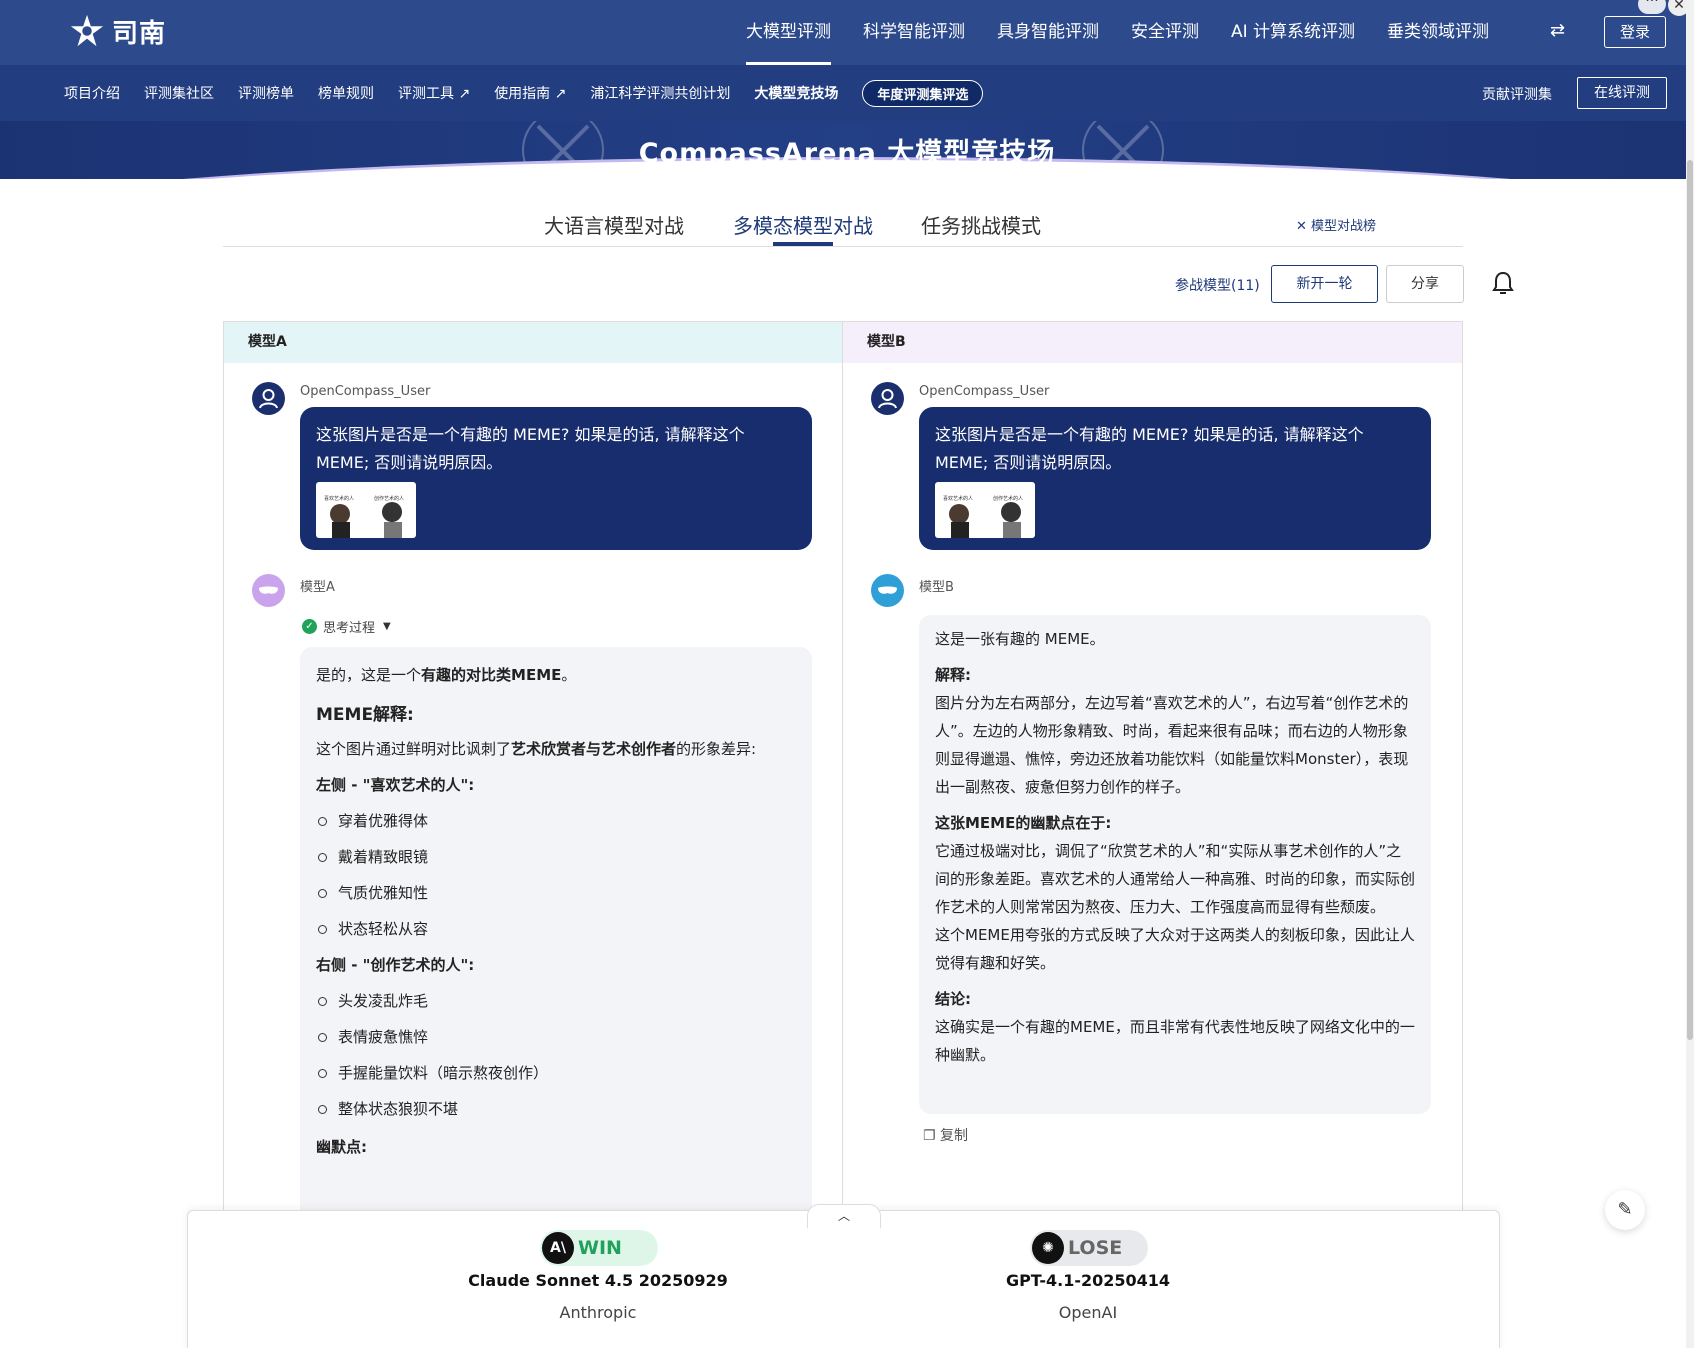  I want to click on intro-bold: 有趣的对比类MEME, so click(491, 675).